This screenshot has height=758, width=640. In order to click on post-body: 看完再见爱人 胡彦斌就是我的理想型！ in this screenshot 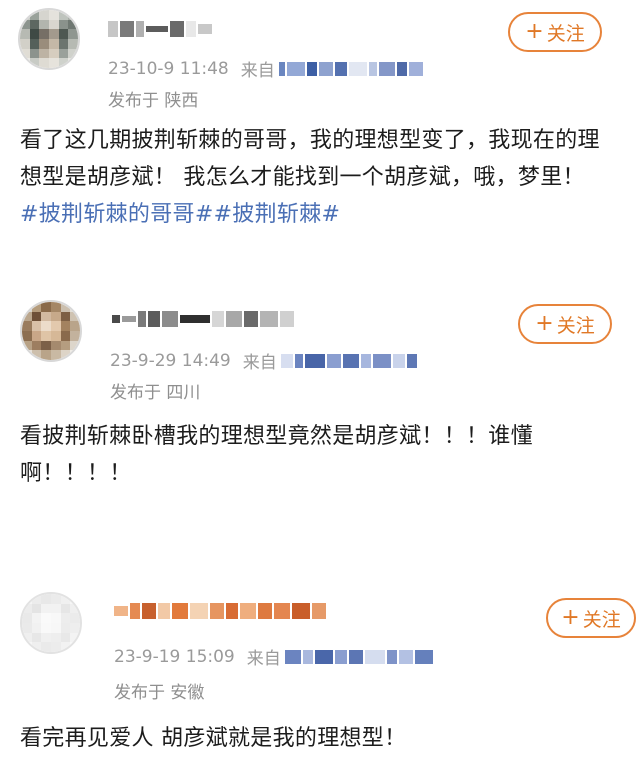, I will do `click(320, 738)`.